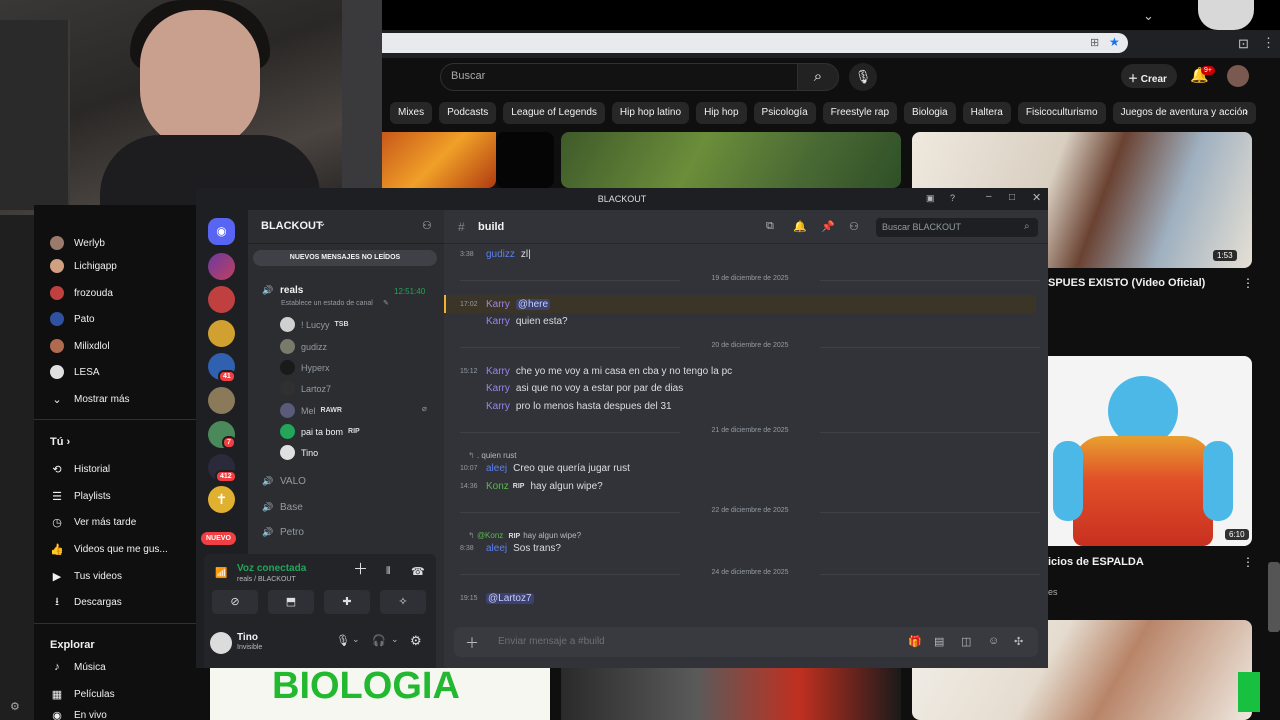  What do you see at coordinates (314, 324) in the screenshot?
I see `voice-user: ! Lucyy TSB` at bounding box center [314, 324].